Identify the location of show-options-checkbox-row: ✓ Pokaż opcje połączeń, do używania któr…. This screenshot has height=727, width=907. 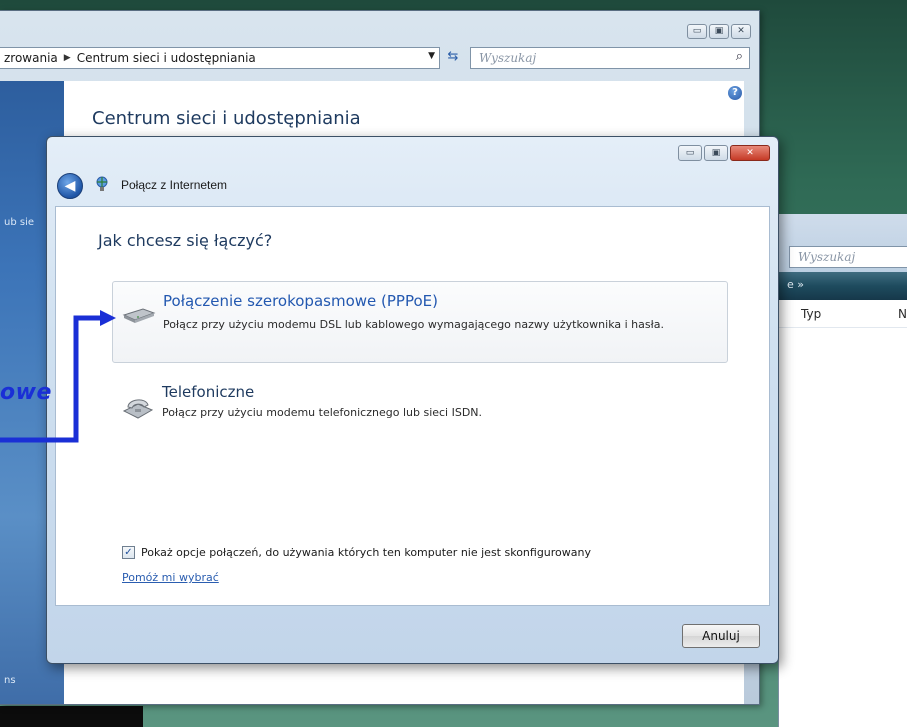
(356, 552).